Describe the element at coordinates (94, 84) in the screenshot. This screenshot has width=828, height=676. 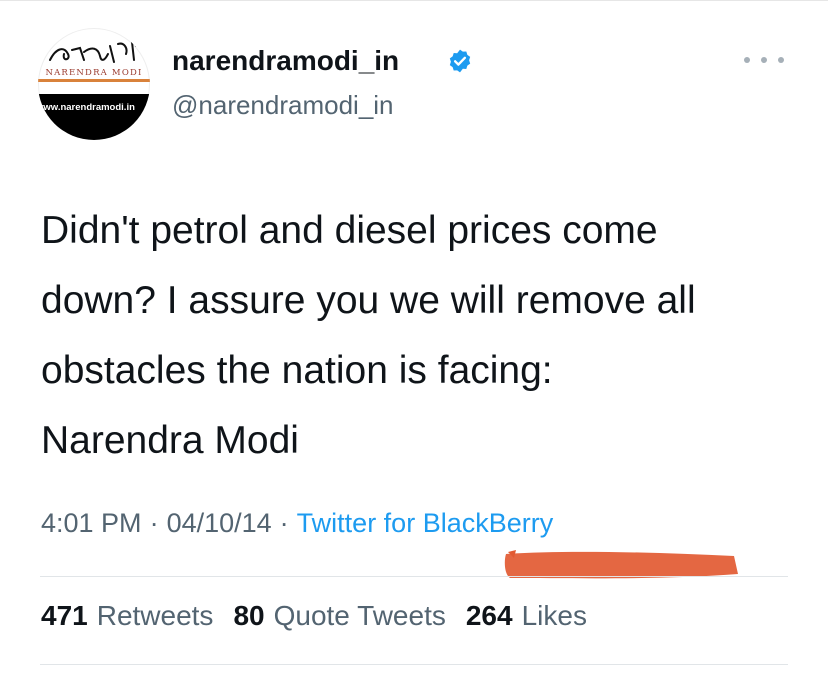
I see `avatar: NARENDRA MODI www.narendramodi.in` at that location.